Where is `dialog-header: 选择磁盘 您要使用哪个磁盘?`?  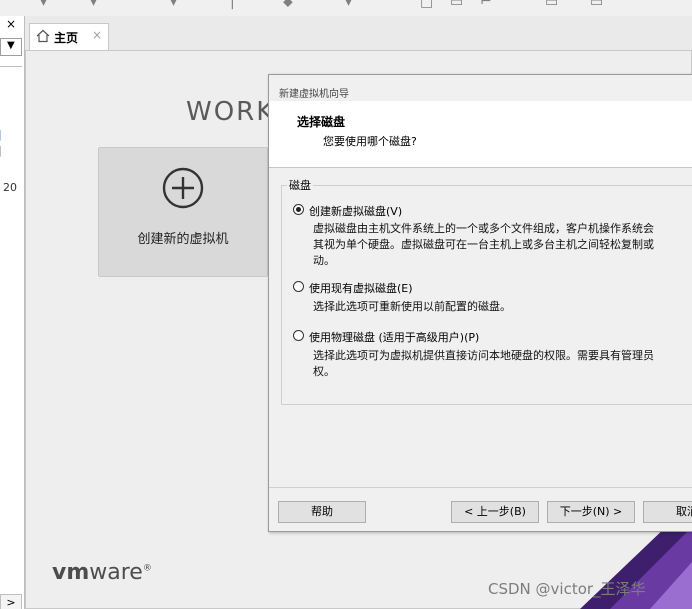
dialog-header: 选择磁盘 您要使用哪个磁盘? is located at coordinates (480, 134).